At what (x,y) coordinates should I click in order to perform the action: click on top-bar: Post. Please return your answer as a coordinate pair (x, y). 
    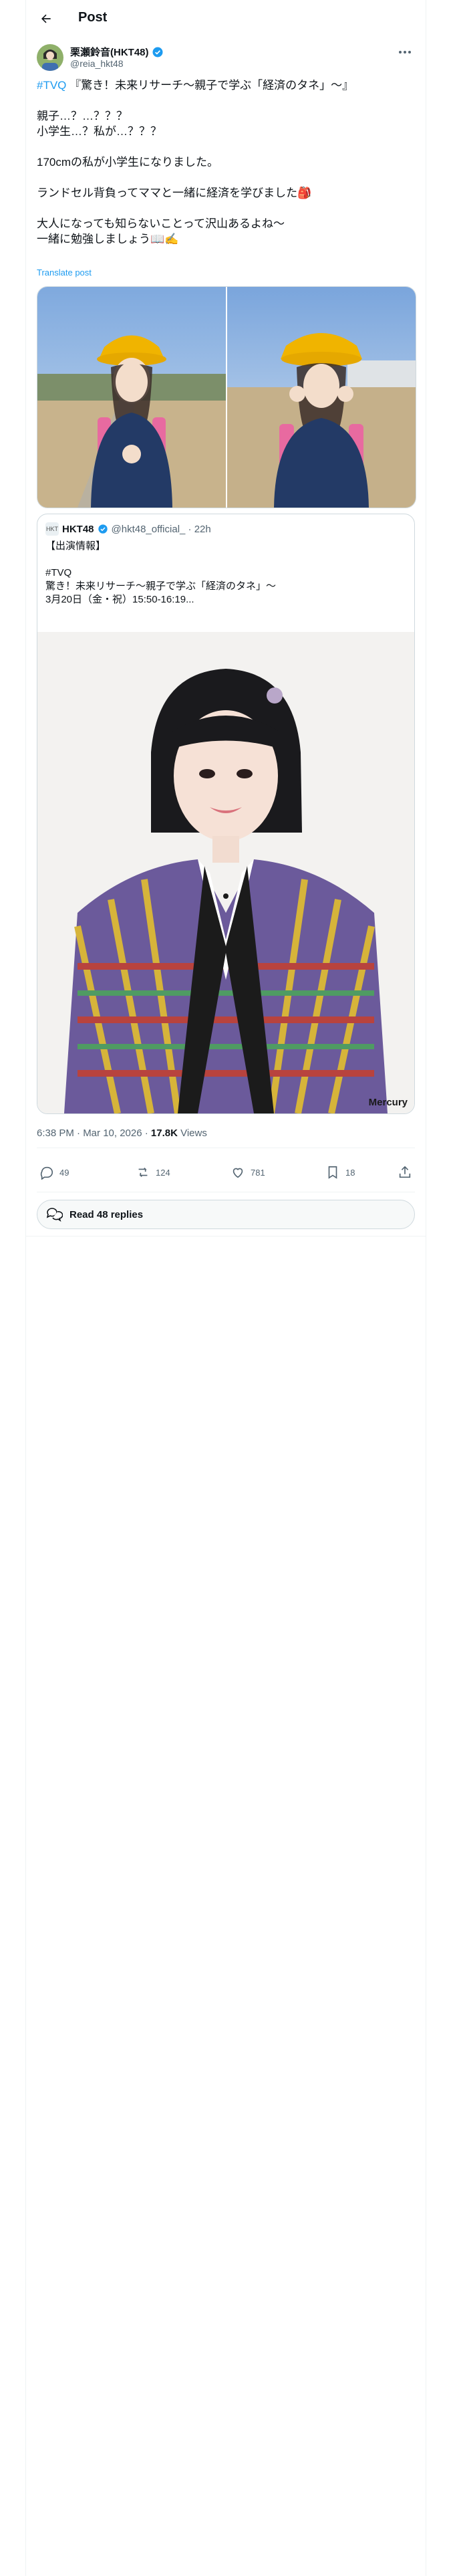
    Looking at the image, I should click on (226, 18).